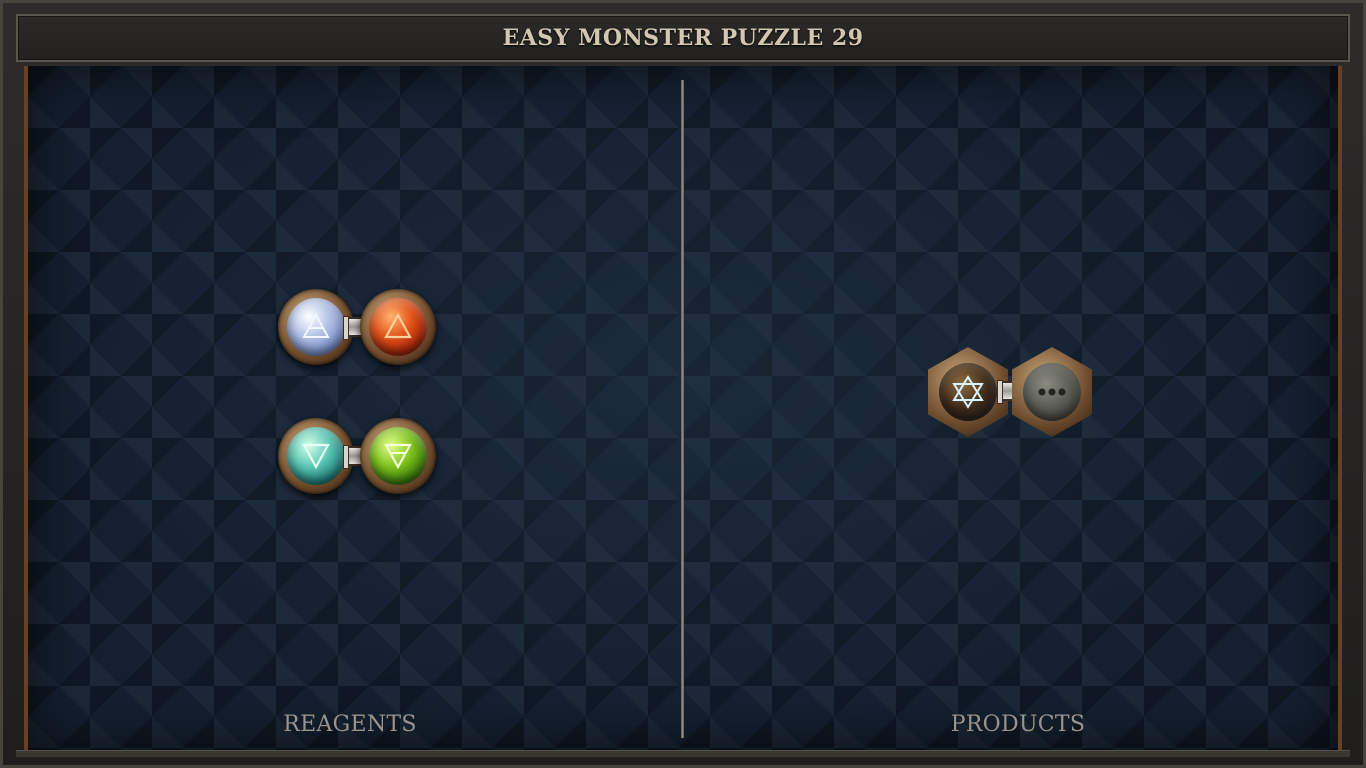 Image resolution: width=1366 pixels, height=768 pixels. I want to click on water-element-icon, so click(316, 456).